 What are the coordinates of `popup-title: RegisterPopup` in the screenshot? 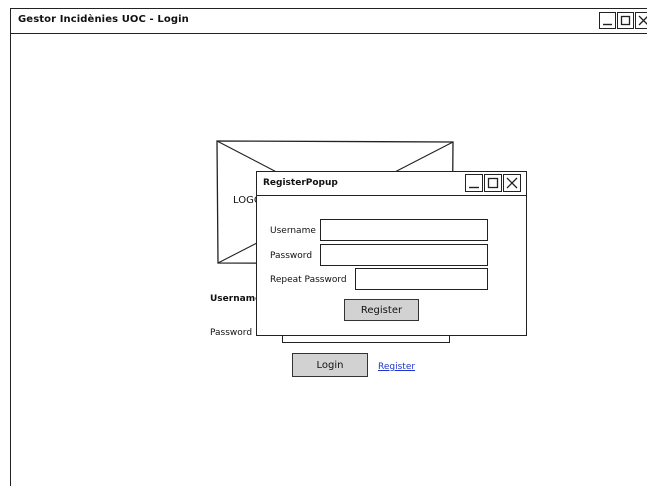 It's located at (300, 183).